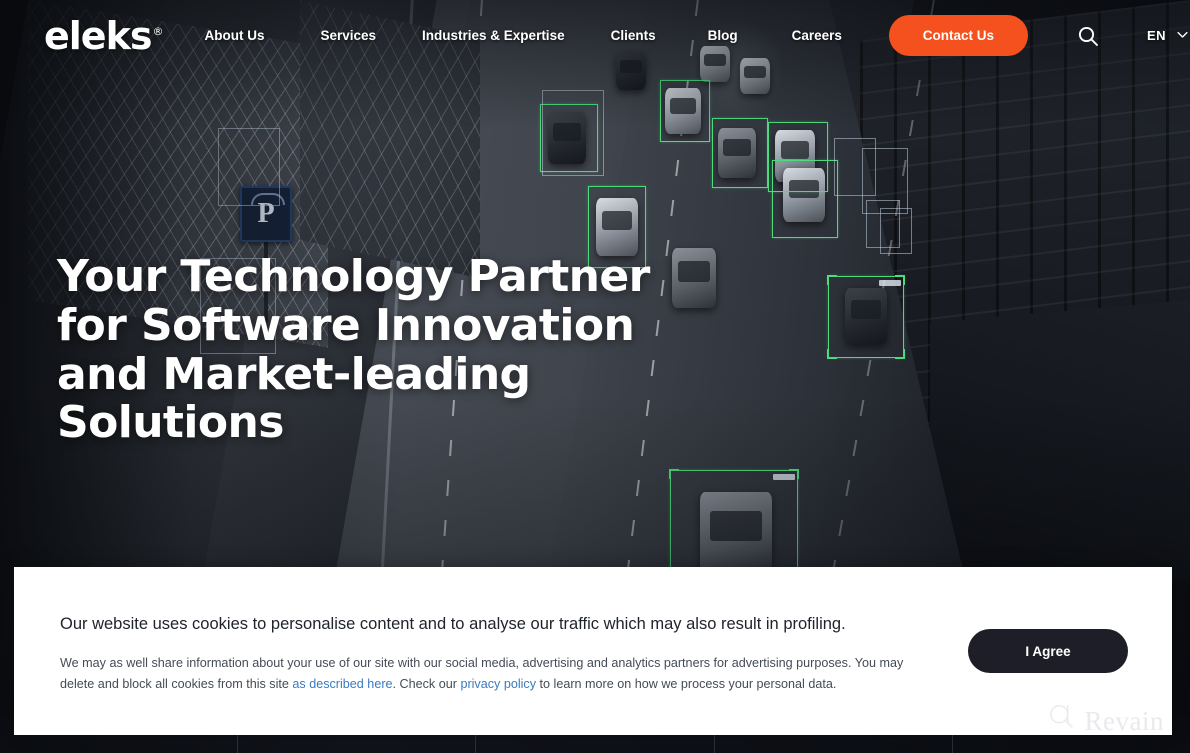 The width and height of the screenshot is (1190, 753). Describe the element at coordinates (1088, 36) in the screenshot. I see `search-icon` at that location.